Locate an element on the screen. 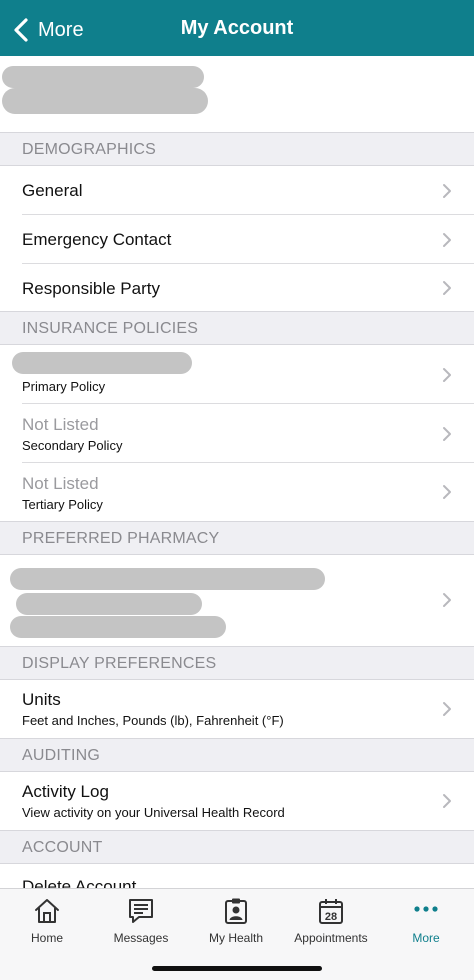  tab-label: Home is located at coordinates (46, 938).